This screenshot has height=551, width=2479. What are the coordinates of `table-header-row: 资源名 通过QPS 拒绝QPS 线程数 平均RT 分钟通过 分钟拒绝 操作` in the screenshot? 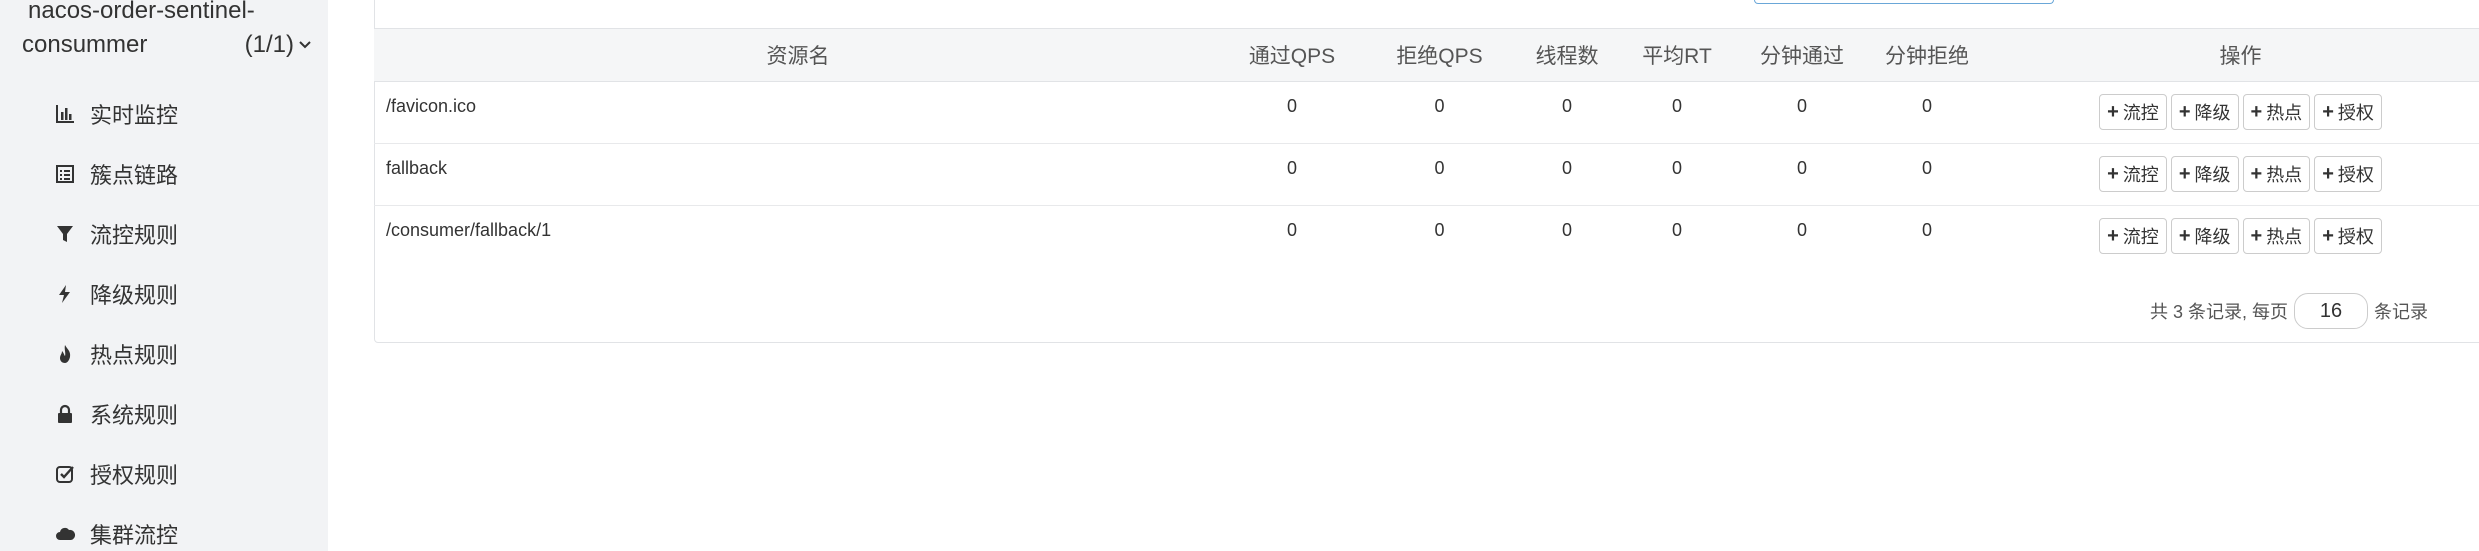 It's located at (1426, 55).